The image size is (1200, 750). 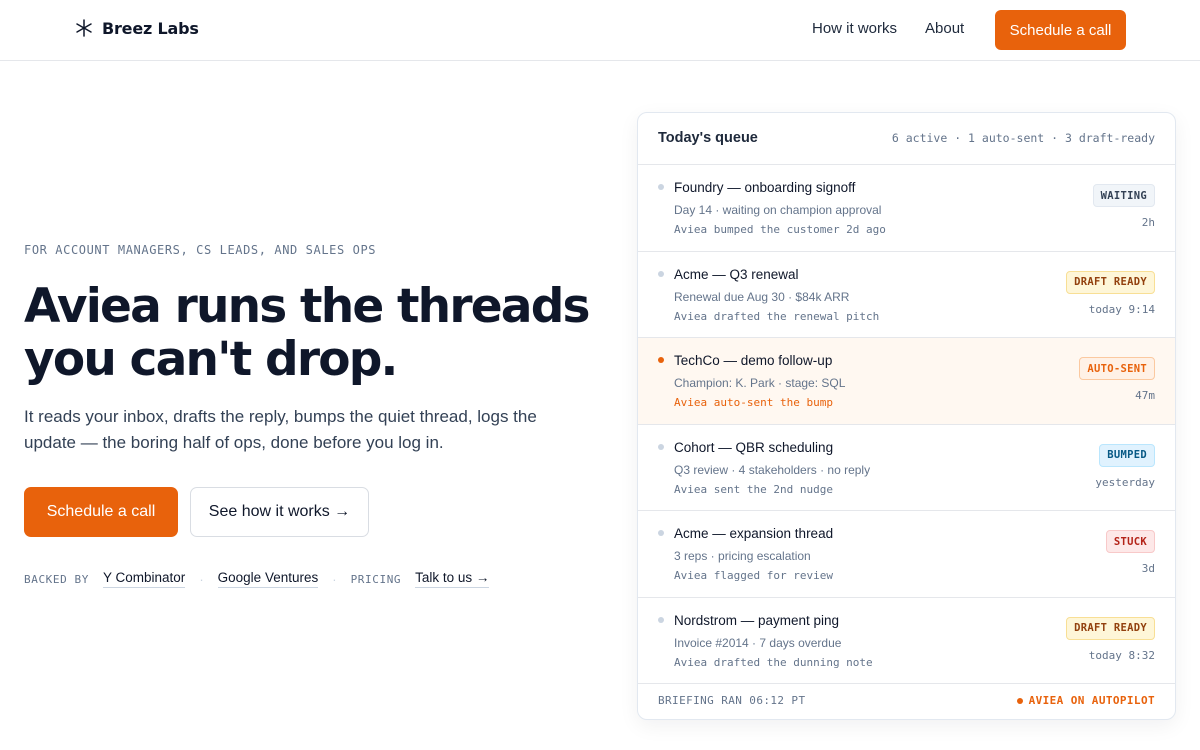 What do you see at coordinates (780, 229) in the screenshot?
I see `row-action: Aviea bumped the customer 2d ago` at bounding box center [780, 229].